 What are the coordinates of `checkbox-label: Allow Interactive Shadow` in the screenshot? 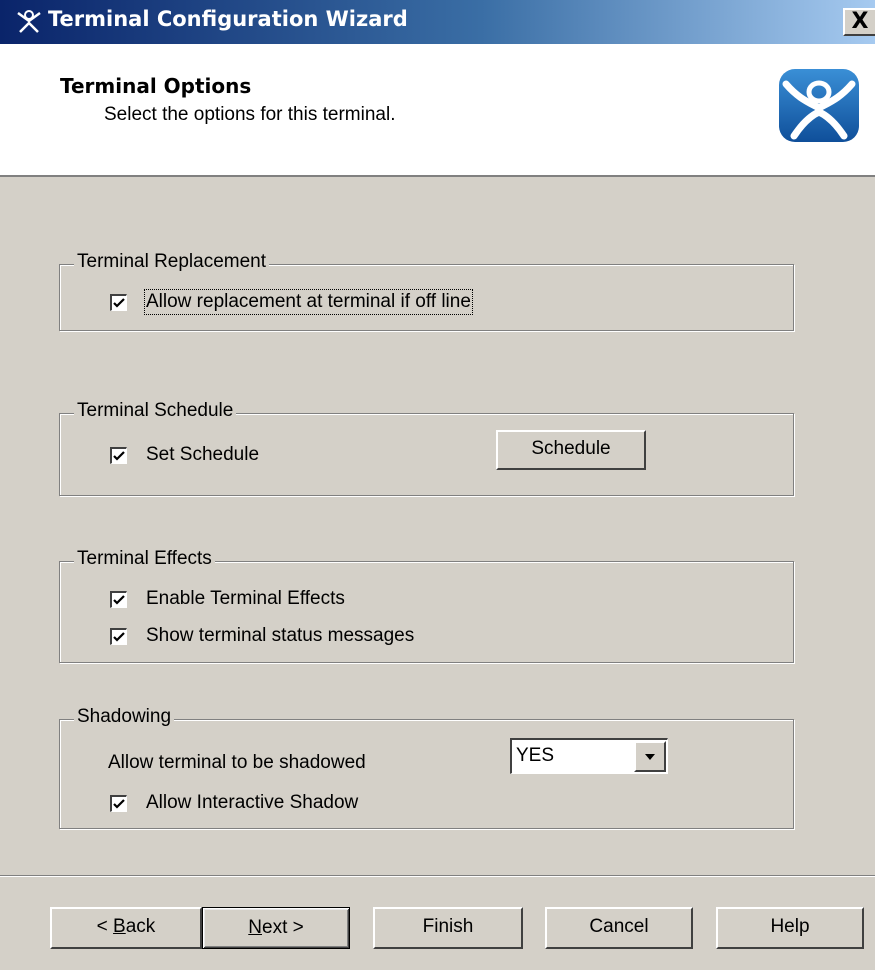 It's located at (252, 802).